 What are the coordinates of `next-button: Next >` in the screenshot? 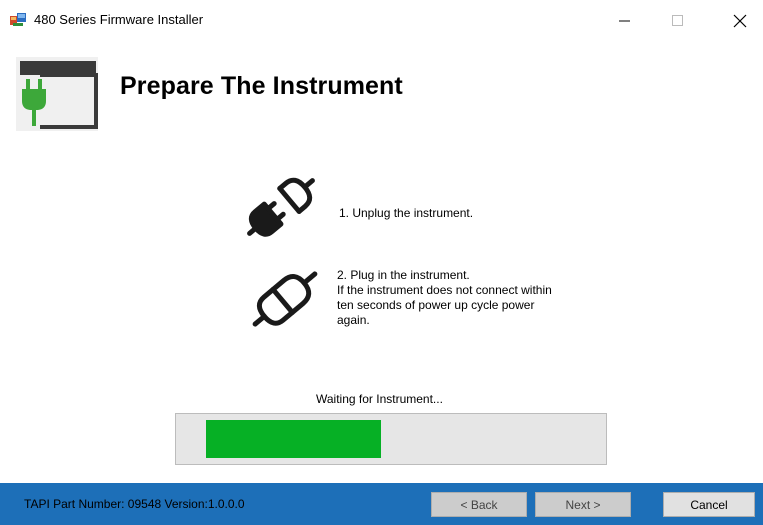 It's located at (583, 504).